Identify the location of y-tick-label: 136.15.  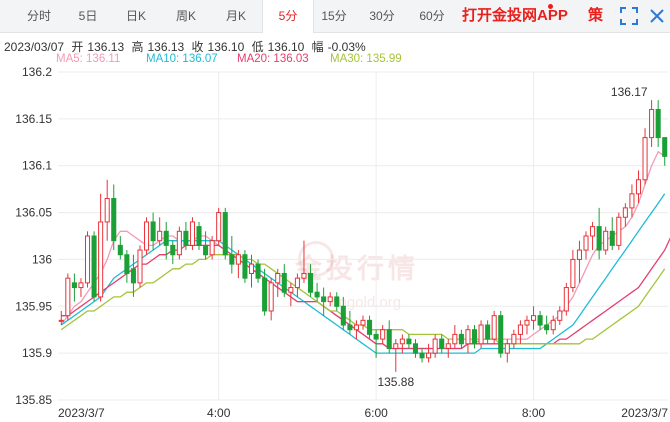
(33, 119).